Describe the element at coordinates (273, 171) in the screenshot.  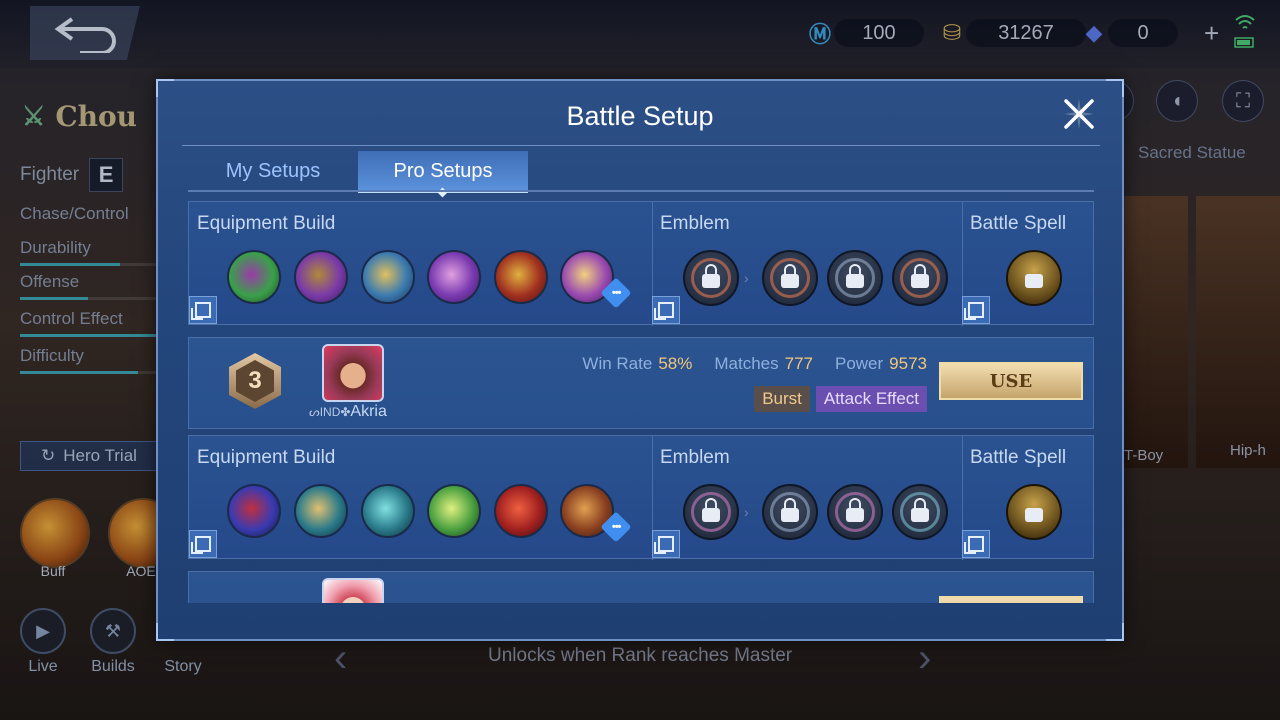
I see `tab-my-setups: My Setups` at that location.